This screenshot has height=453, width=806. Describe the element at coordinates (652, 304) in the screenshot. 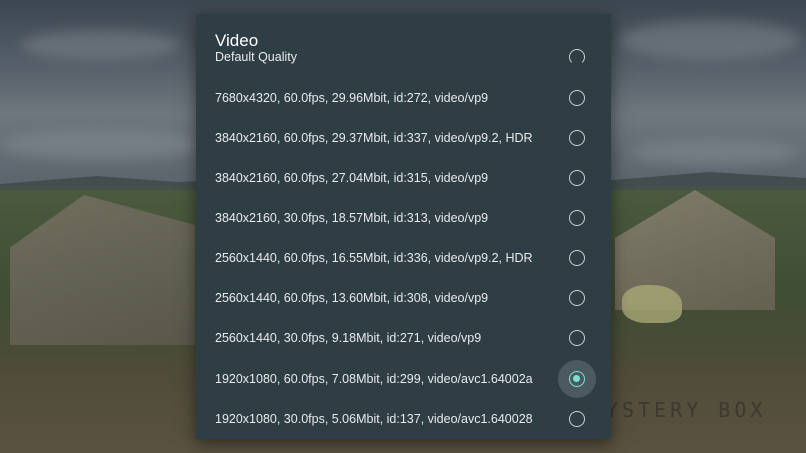

I see `background-sack` at that location.